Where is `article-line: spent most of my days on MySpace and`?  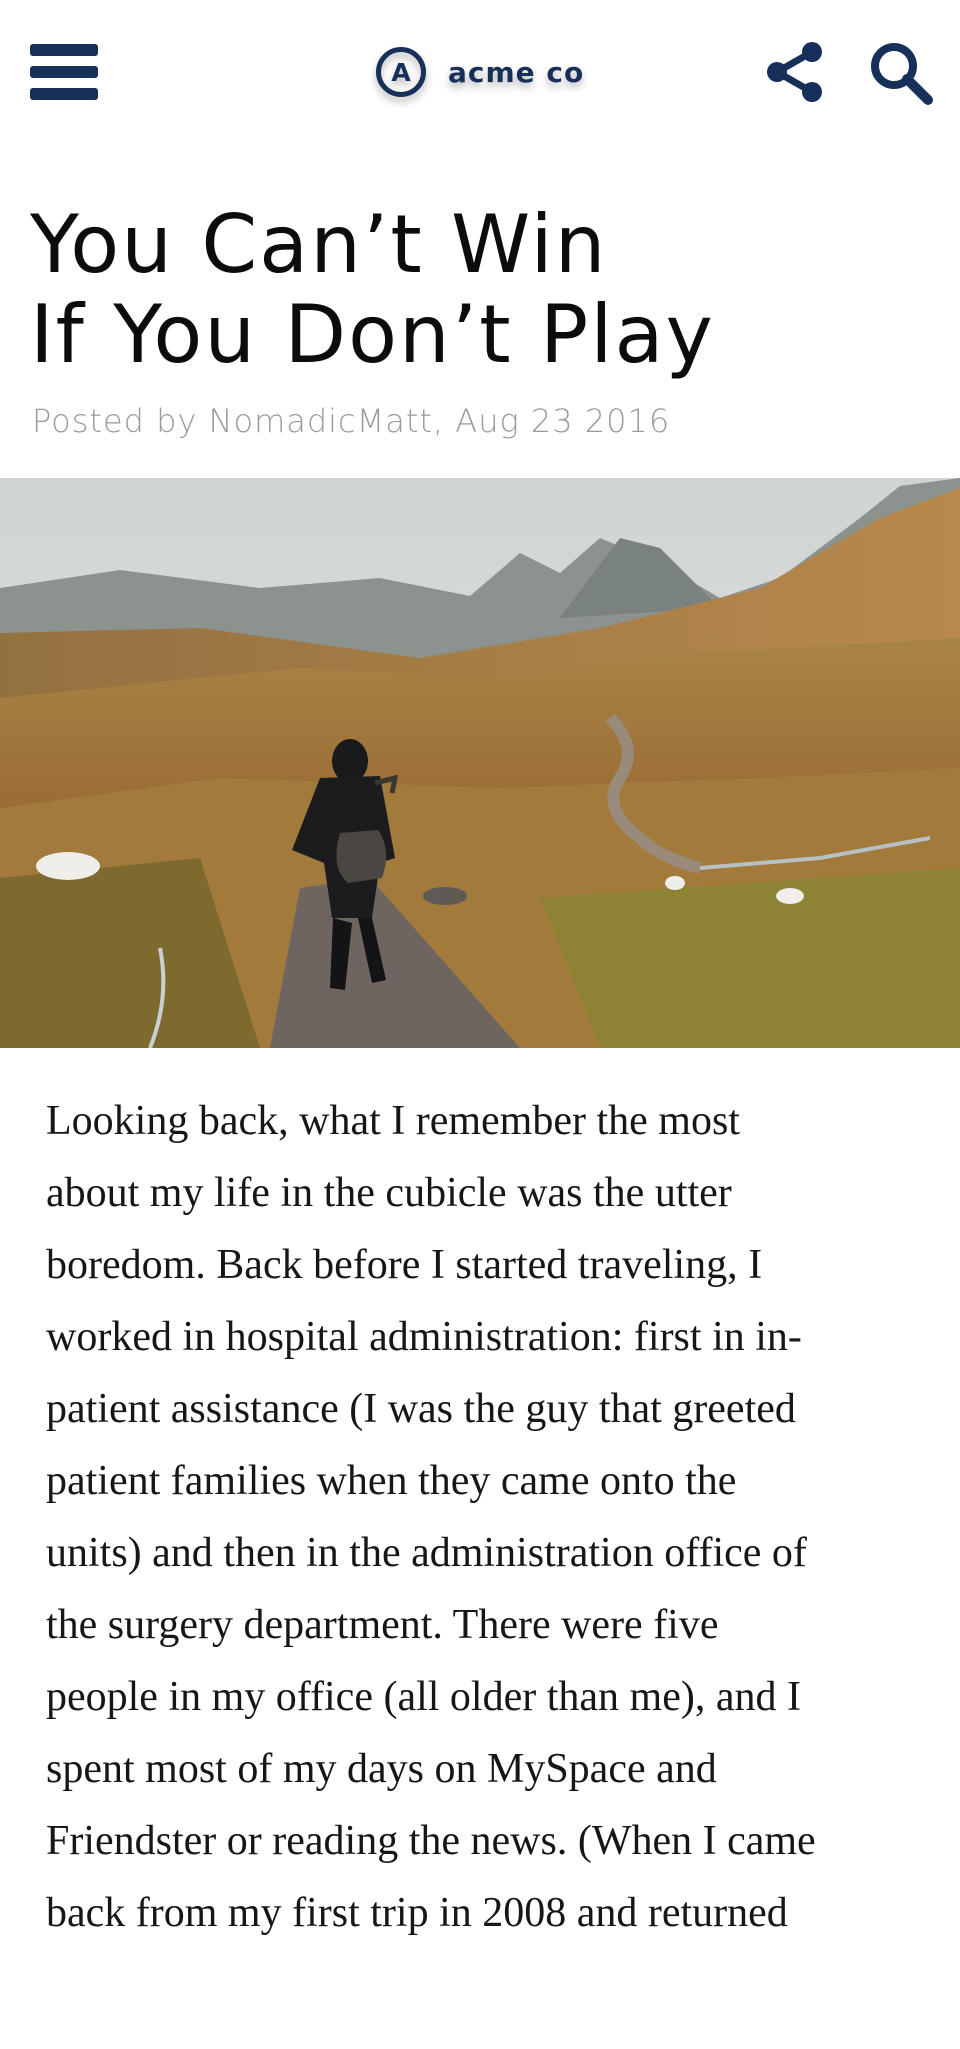
article-line: spent most of my days on MySpace and is located at coordinates (381, 1769).